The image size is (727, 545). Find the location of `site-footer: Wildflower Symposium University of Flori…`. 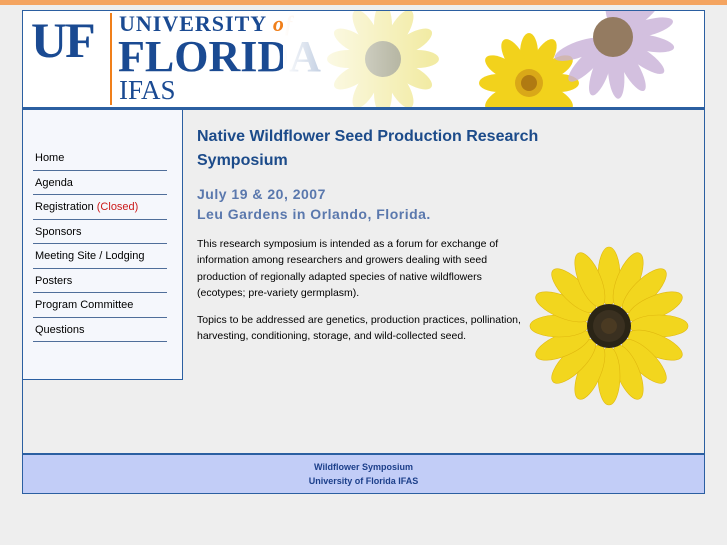

site-footer: Wildflower Symposium University of Flori… is located at coordinates (363, 473).